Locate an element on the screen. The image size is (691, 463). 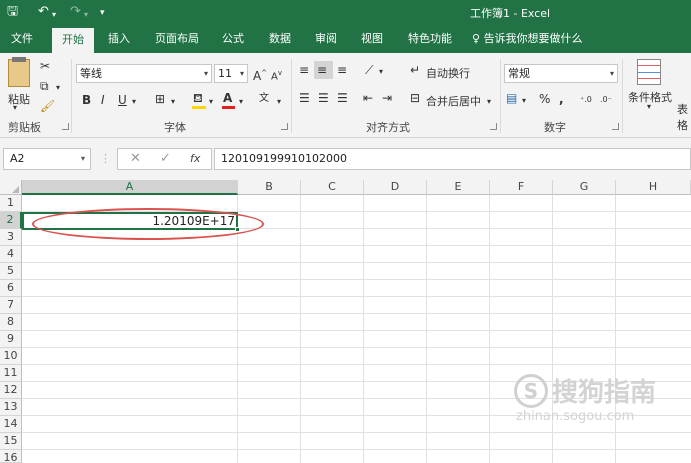
tab-page-layout: 页面布局 is located at coordinates (177, 39).